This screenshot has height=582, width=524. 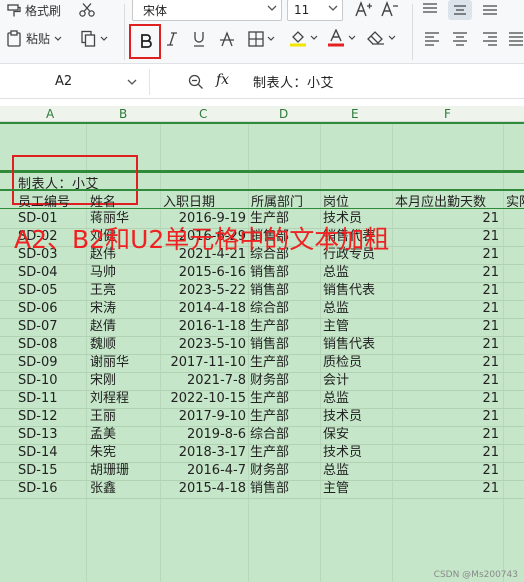 I want to click on column-header: A, so click(x=50, y=114).